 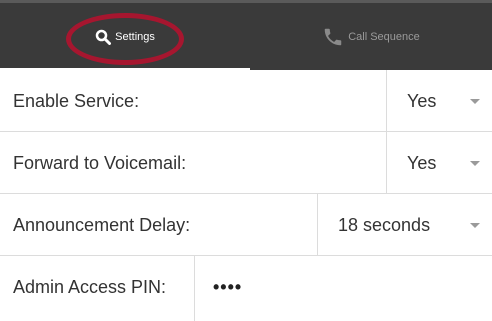 I want to click on highlight-annotation, so click(x=125, y=39).